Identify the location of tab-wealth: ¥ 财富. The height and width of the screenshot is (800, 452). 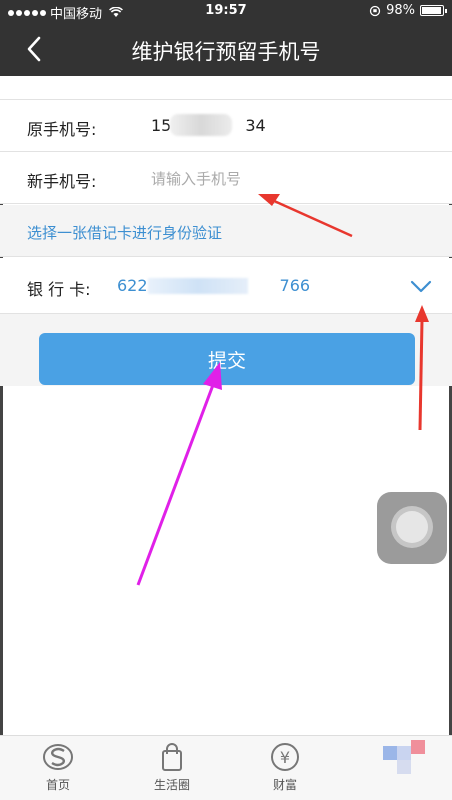
(285, 767).